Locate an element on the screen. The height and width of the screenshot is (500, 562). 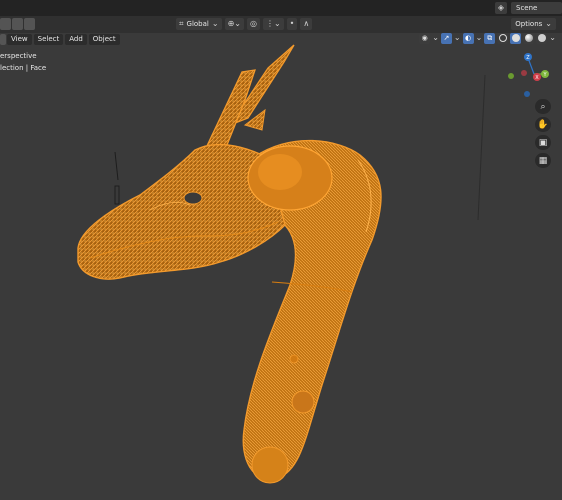
viewport-guide-box is located at coordinates (117, 195).